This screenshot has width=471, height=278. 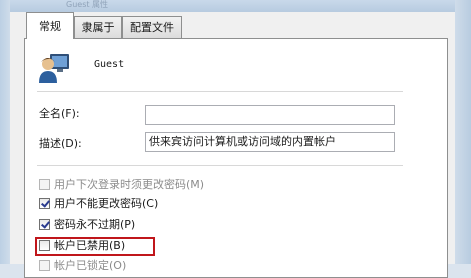 What do you see at coordinates (235, 6) in the screenshot?
I see `title-bar: Guest 属性` at bounding box center [235, 6].